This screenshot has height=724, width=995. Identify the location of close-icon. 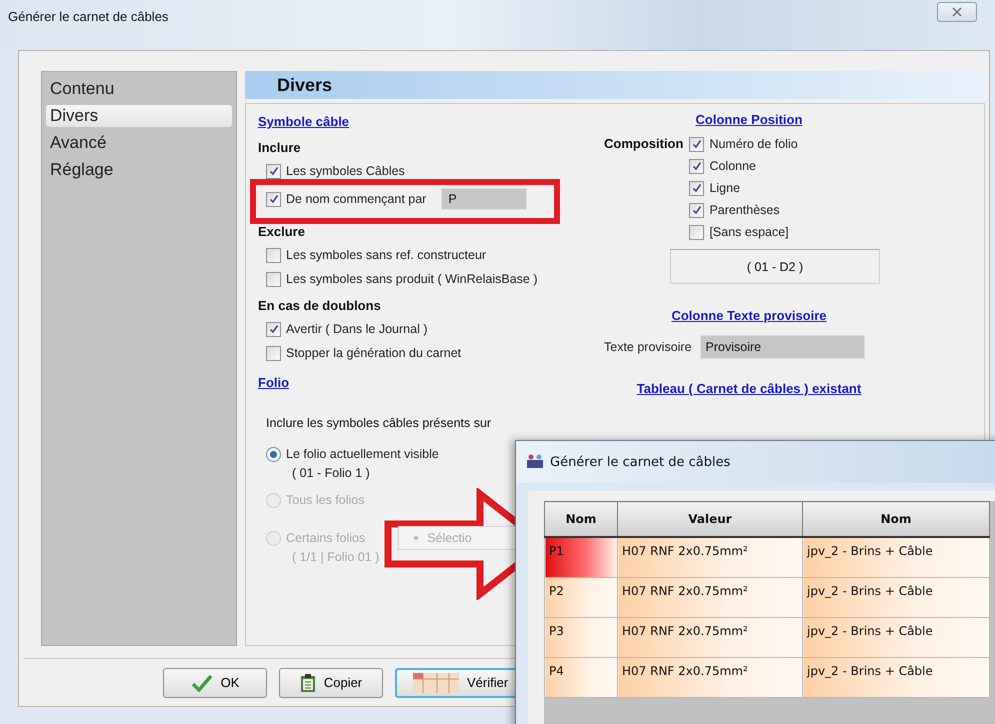
(957, 12).